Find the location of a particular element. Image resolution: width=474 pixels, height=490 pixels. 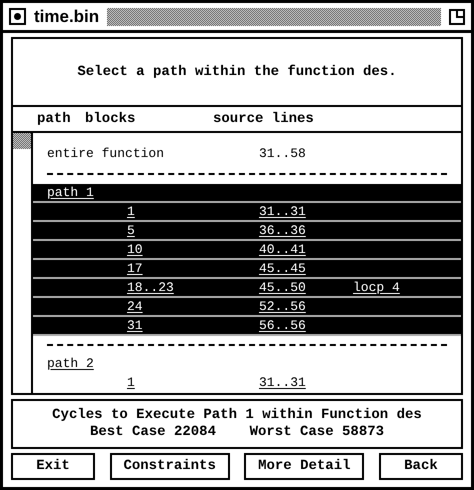

list-cell: 45..50 is located at coordinates (282, 287).